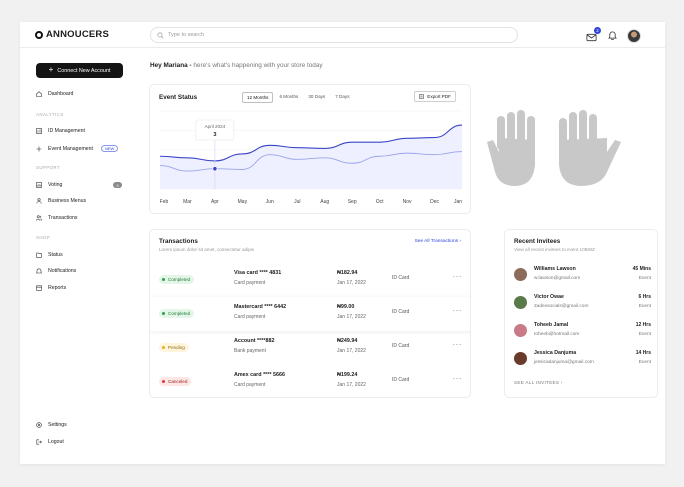  What do you see at coordinates (81, 271) in the screenshot?
I see `sidebar-item-notifications: Notifications` at bounding box center [81, 271].